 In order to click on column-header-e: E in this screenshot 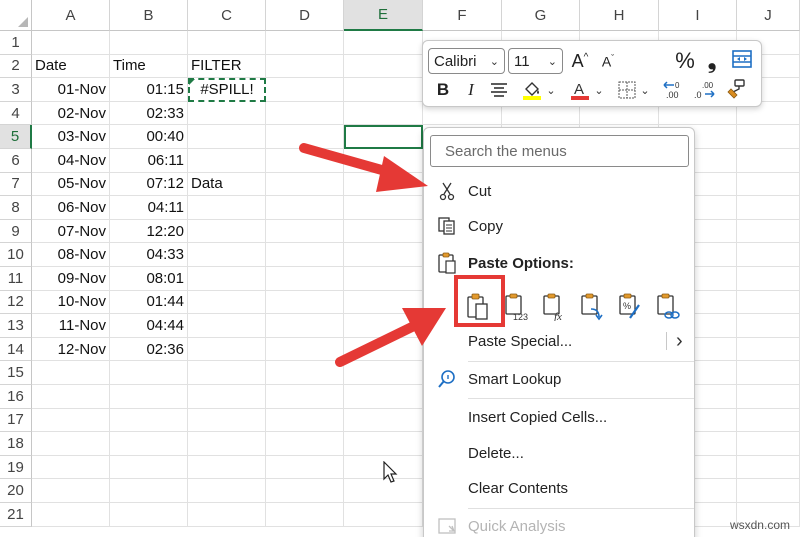, I will do `click(383, 15)`.